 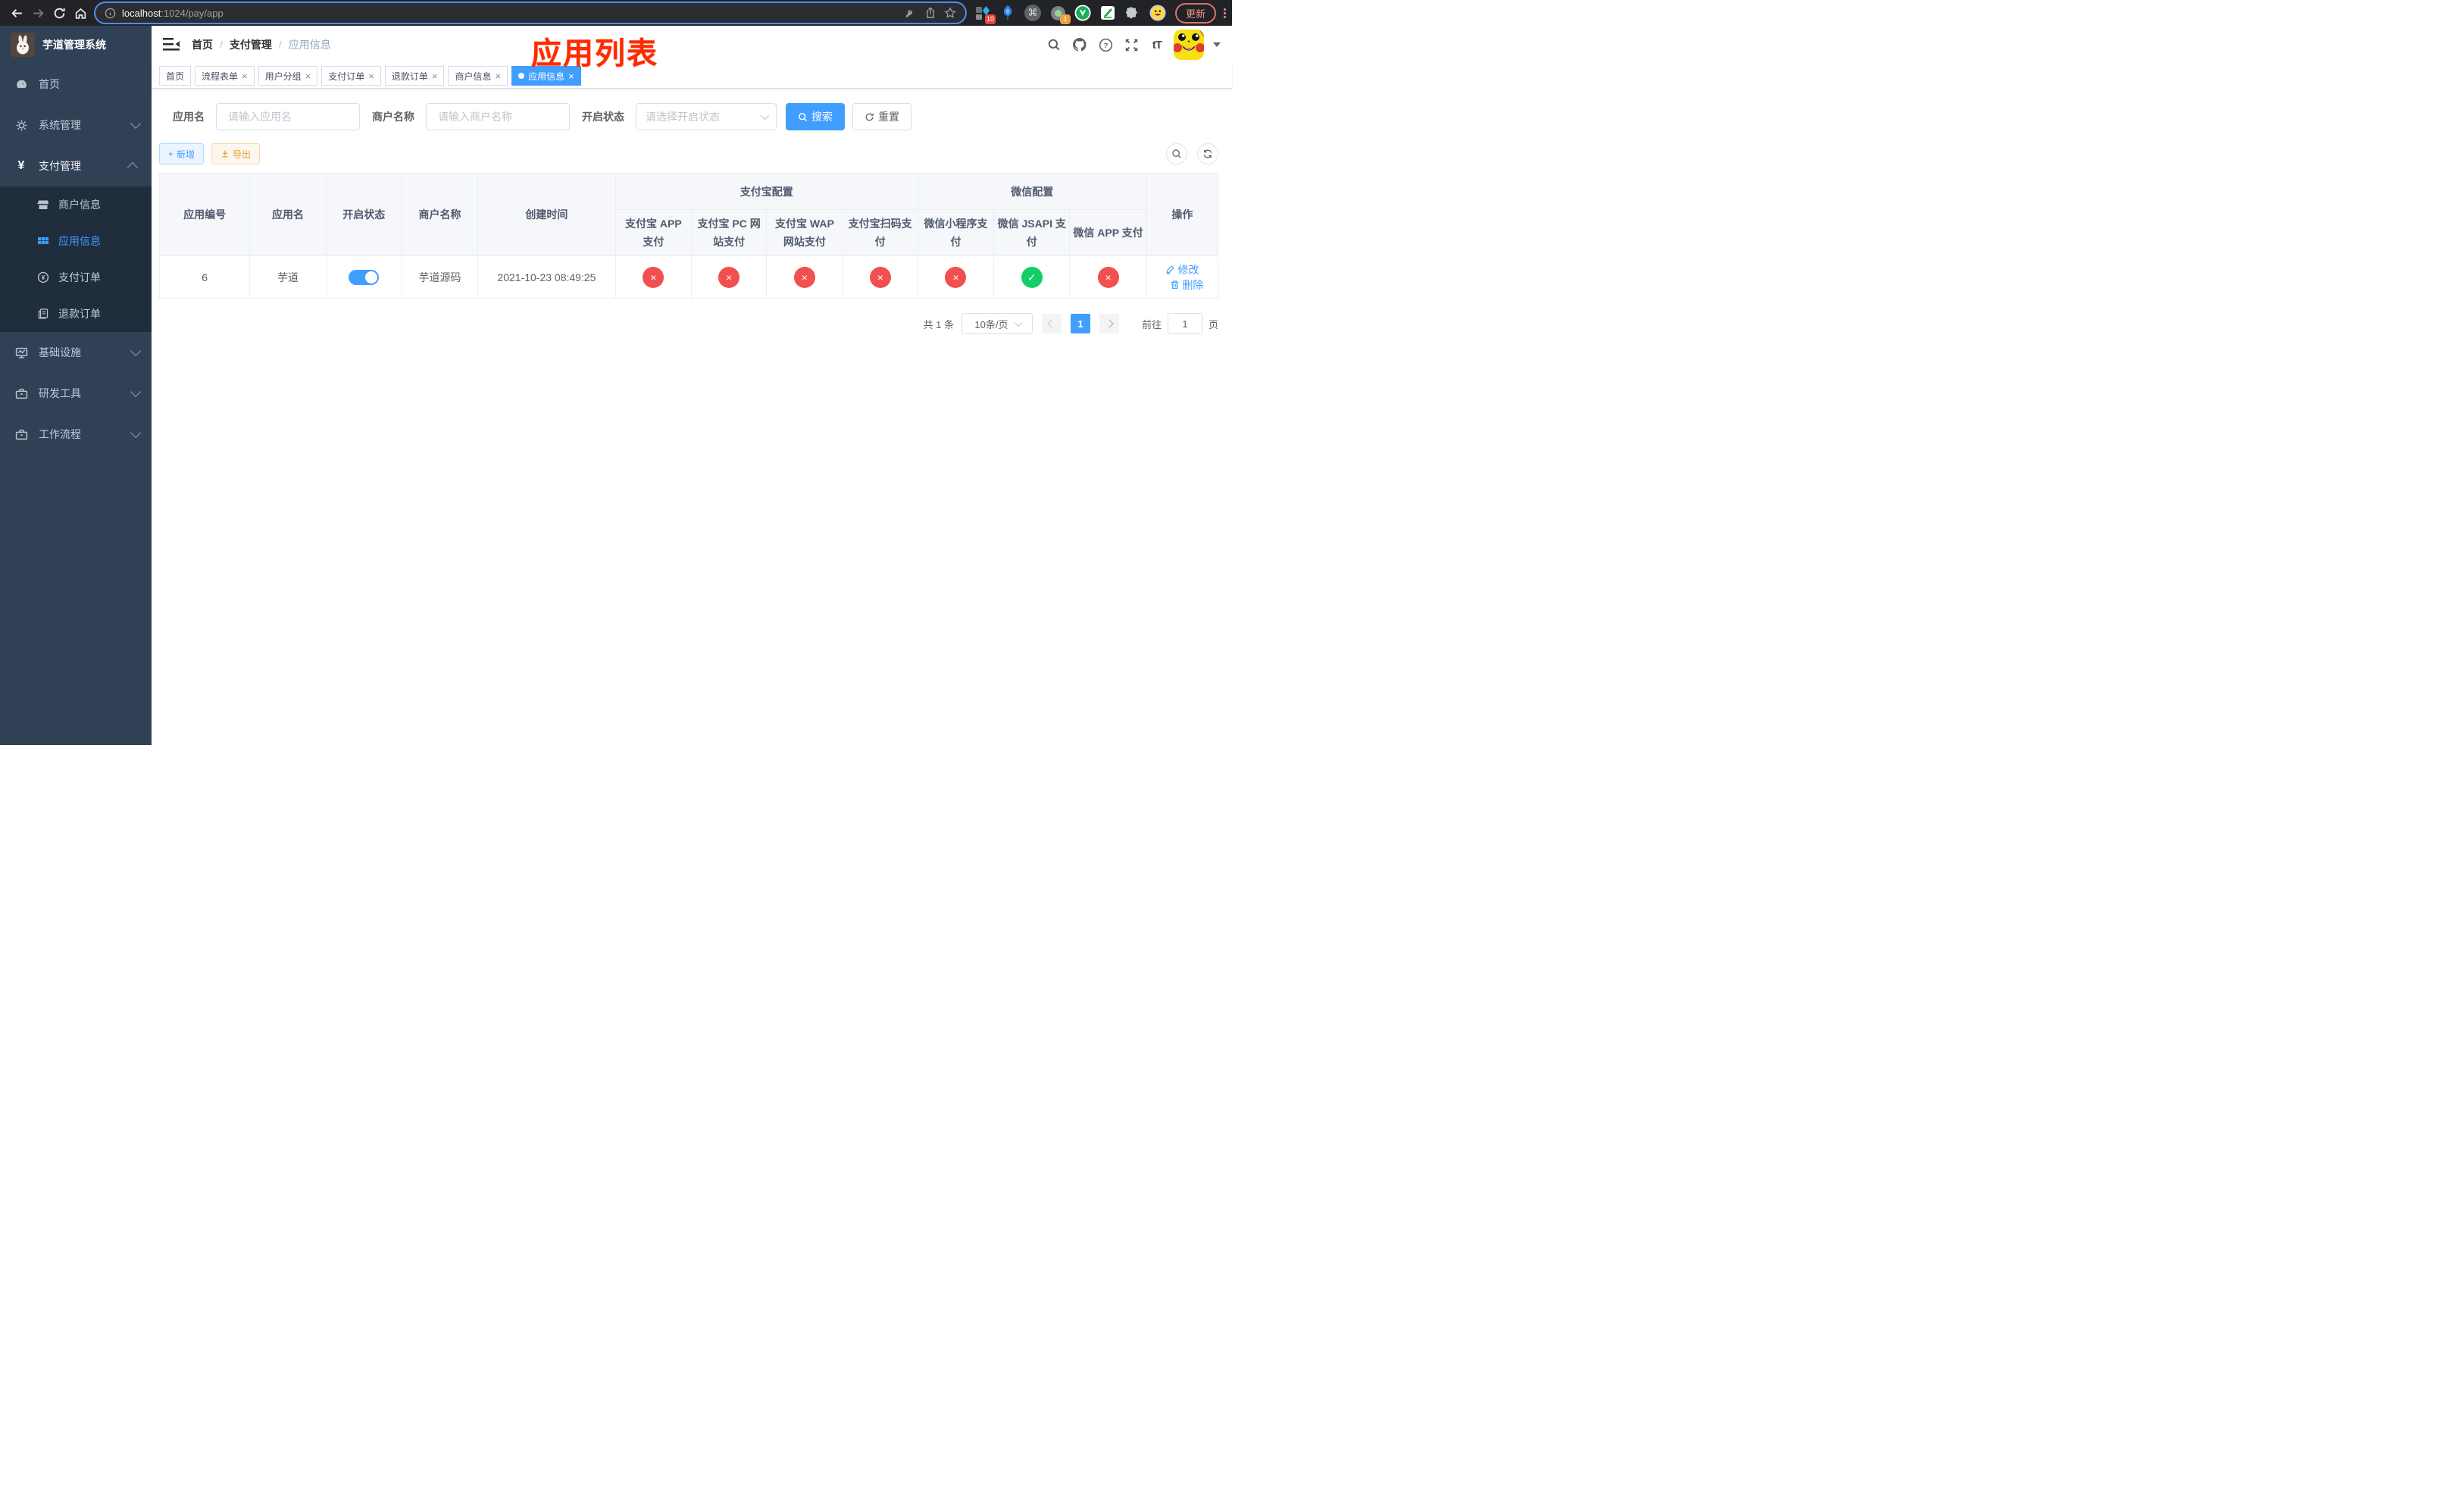 I want to click on sidebar-item-label: 基础设施, so click(x=60, y=352).